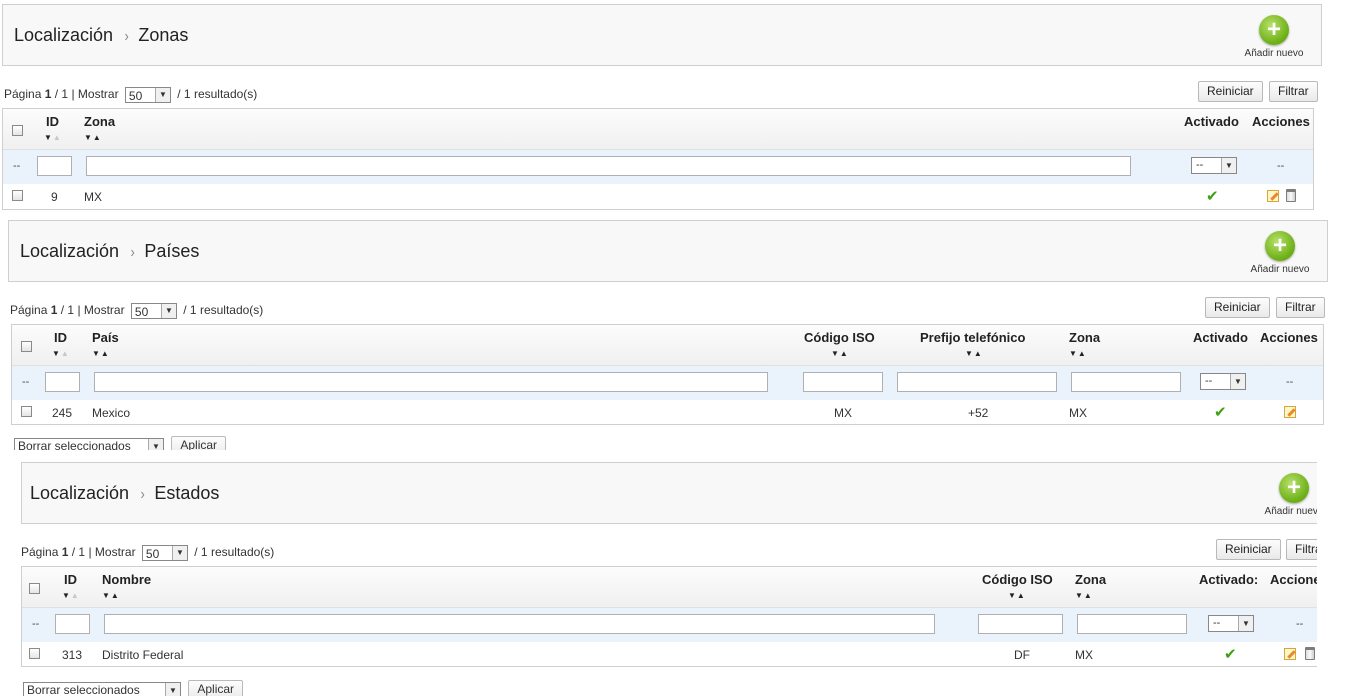 This screenshot has height=696, width=1360. What do you see at coordinates (172, 689) in the screenshot?
I see `chevron-down-icon: ▼` at bounding box center [172, 689].